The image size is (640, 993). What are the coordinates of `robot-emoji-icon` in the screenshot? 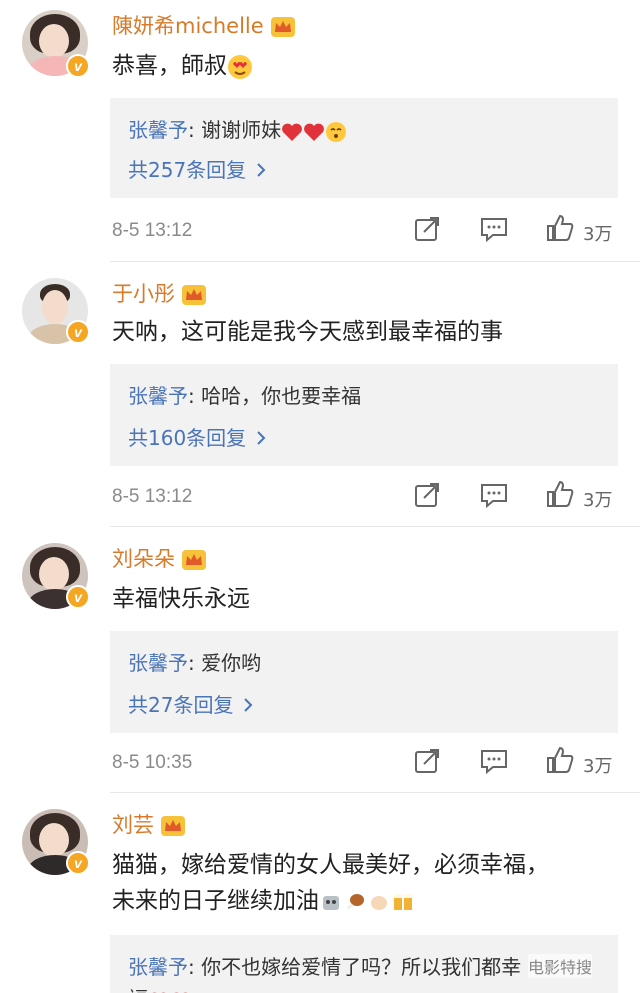 It's located at (331, 902).